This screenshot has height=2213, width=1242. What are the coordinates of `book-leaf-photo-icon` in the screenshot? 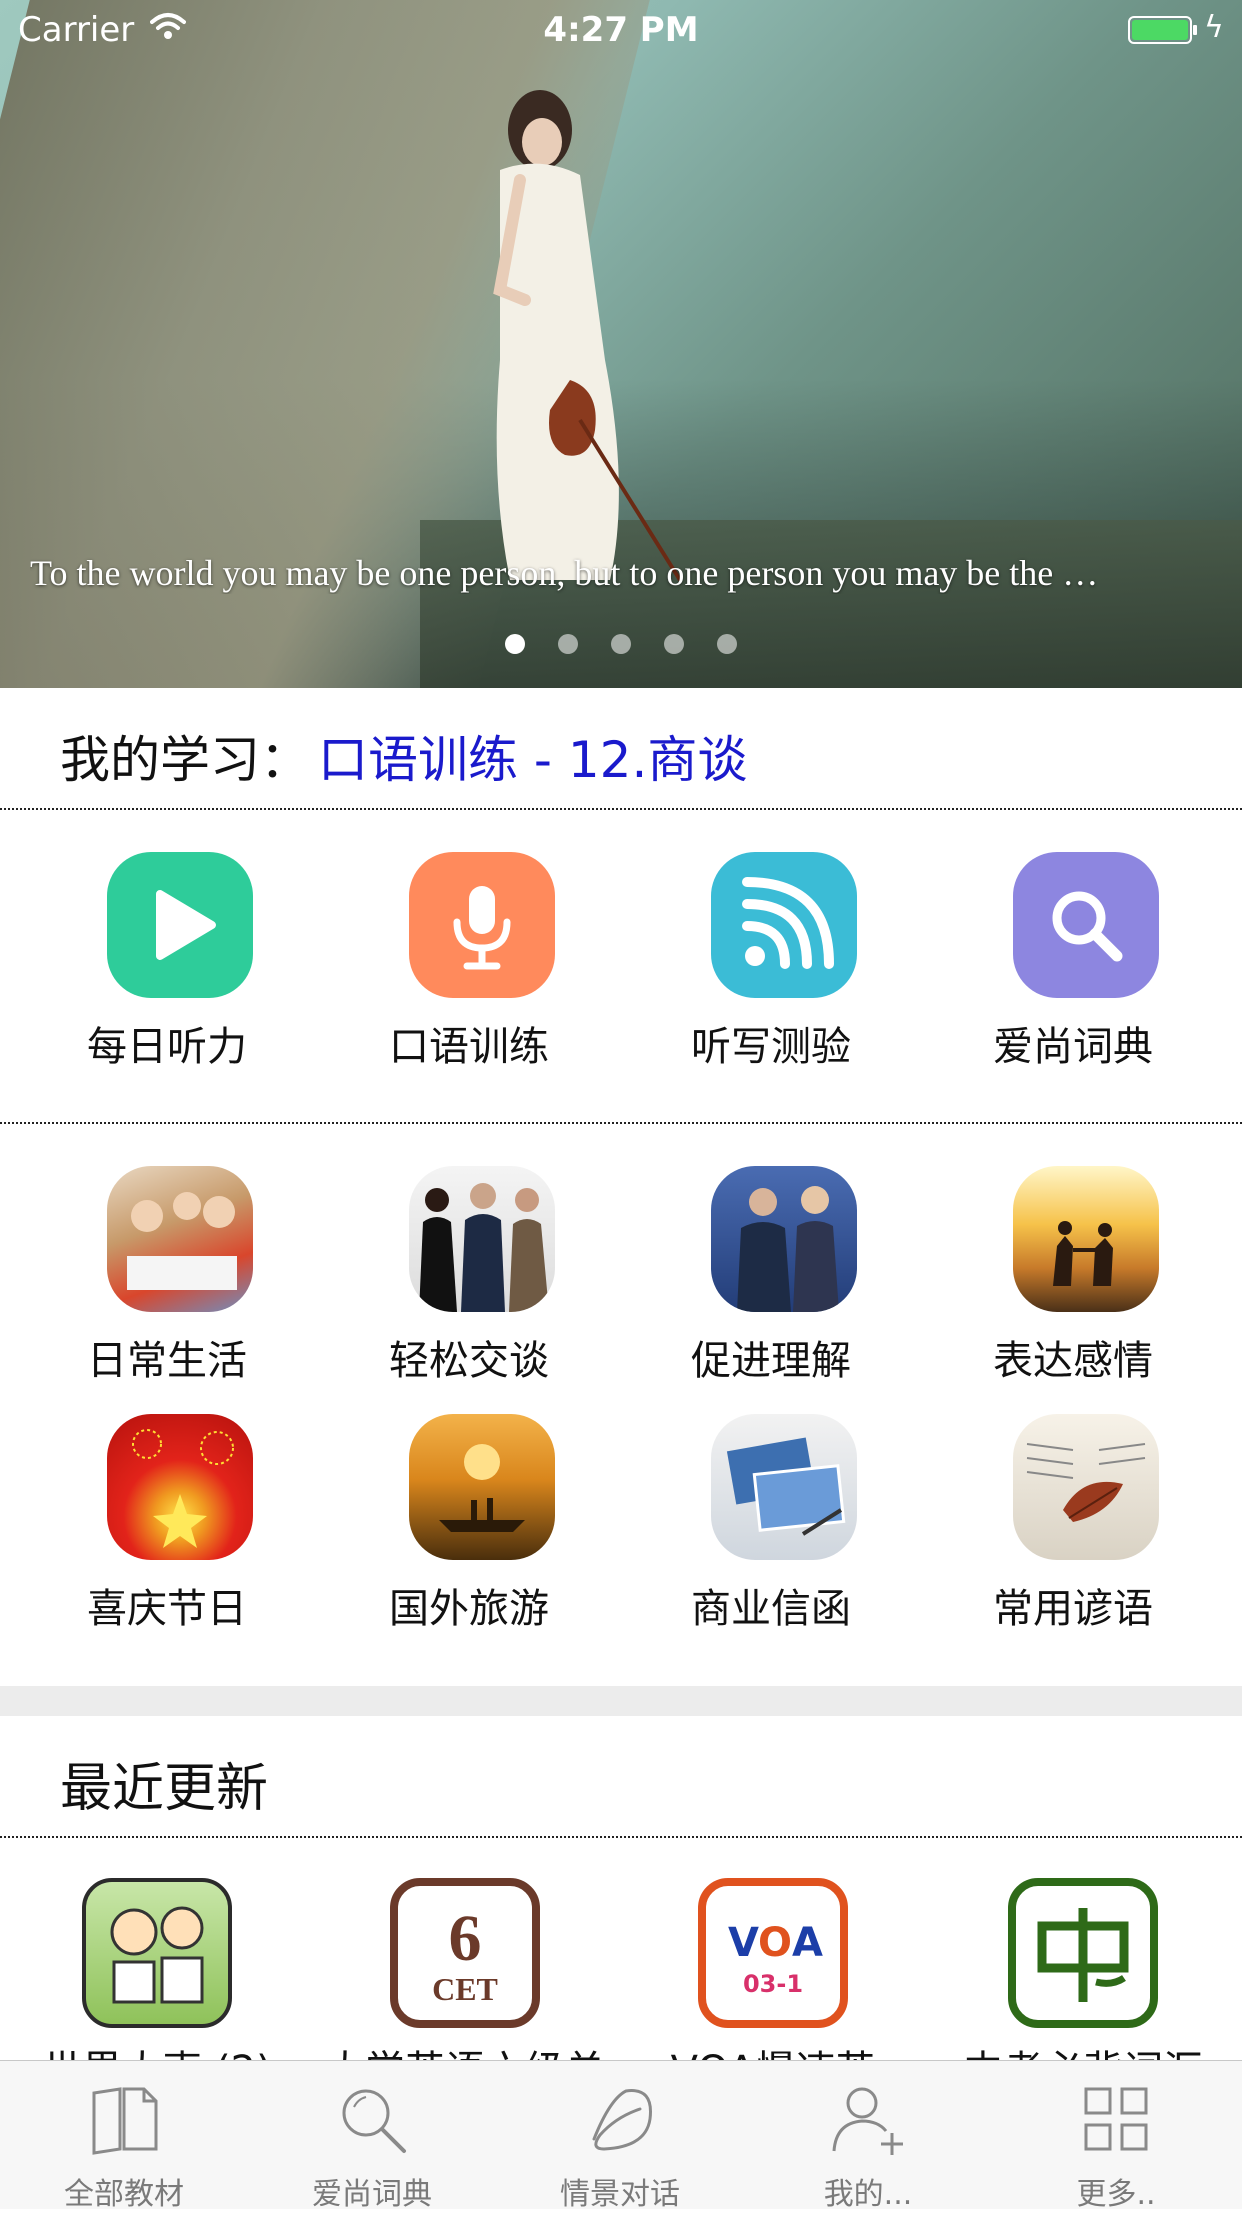 It's located at (1086, 1487).